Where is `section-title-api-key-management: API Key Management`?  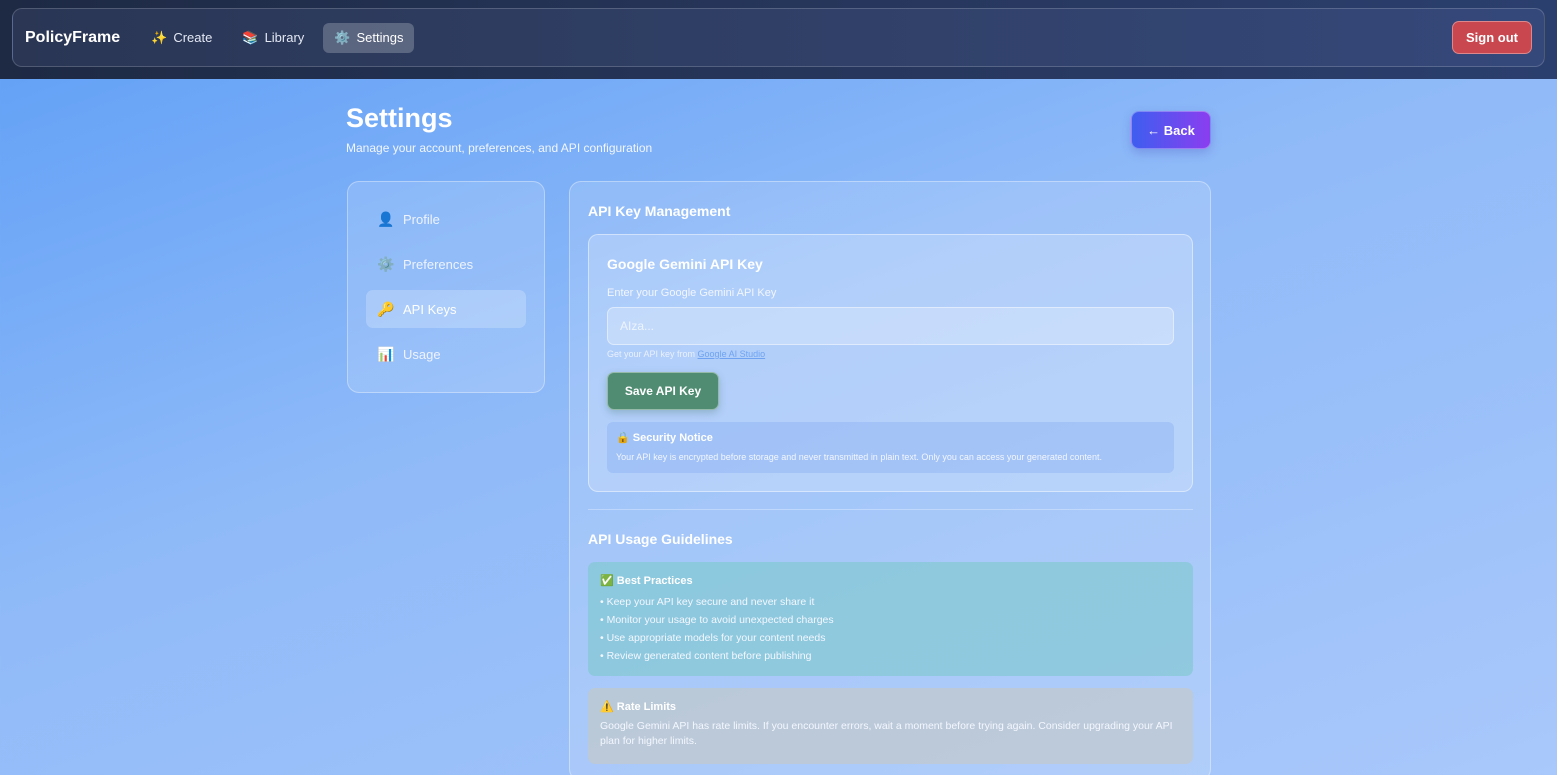 section-title-api-key-management: API Key Management is located at coordinates (659, 211).